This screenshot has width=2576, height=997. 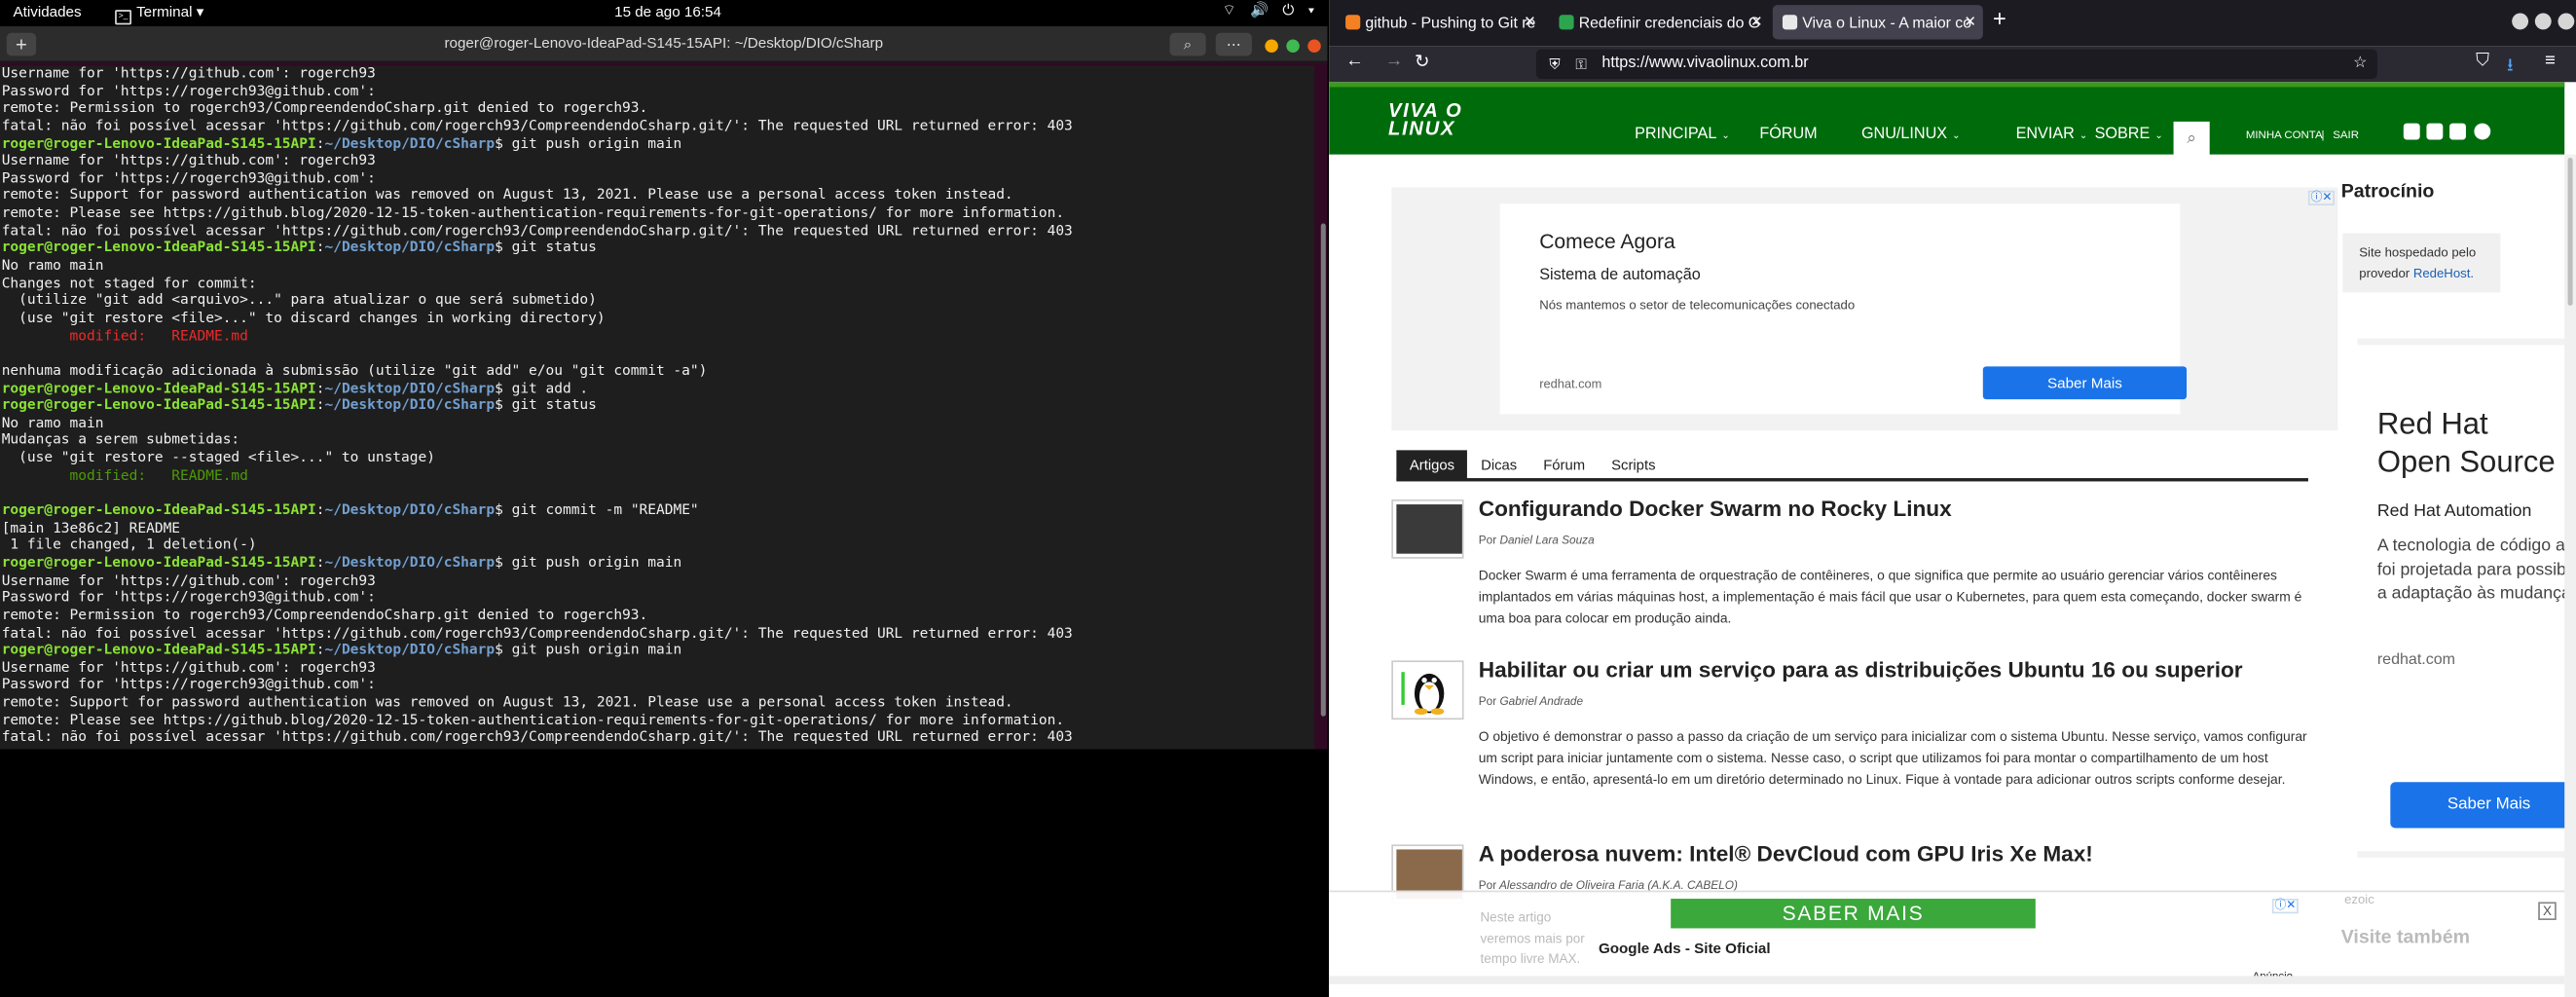 What do you see at coordinates (1439, 22) in the screenshot?
I see `browser-tab: github - Pushing to Git re ✕` at bounding box center [1439, 22].